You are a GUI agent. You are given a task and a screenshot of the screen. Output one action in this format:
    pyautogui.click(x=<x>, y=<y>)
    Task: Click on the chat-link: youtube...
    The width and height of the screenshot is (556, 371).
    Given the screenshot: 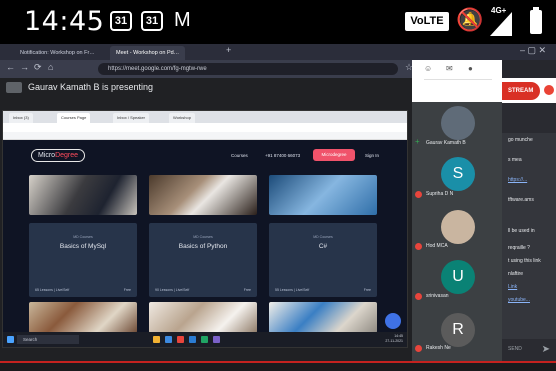 What is the action you would take?
    pyautogui.click(x=519, y=300)
    